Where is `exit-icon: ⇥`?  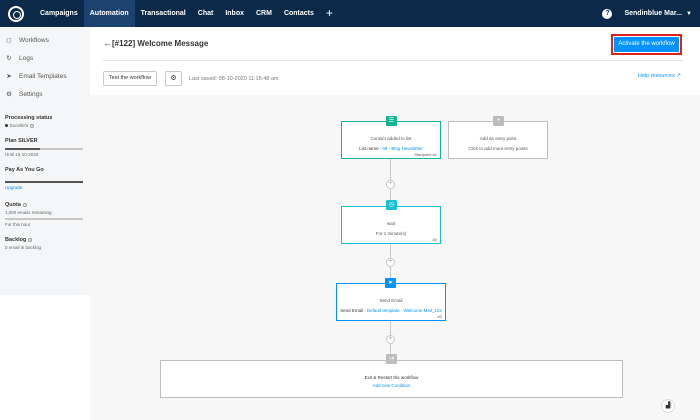 exit-icon: ⇥ is located at coordinates (391, 359).